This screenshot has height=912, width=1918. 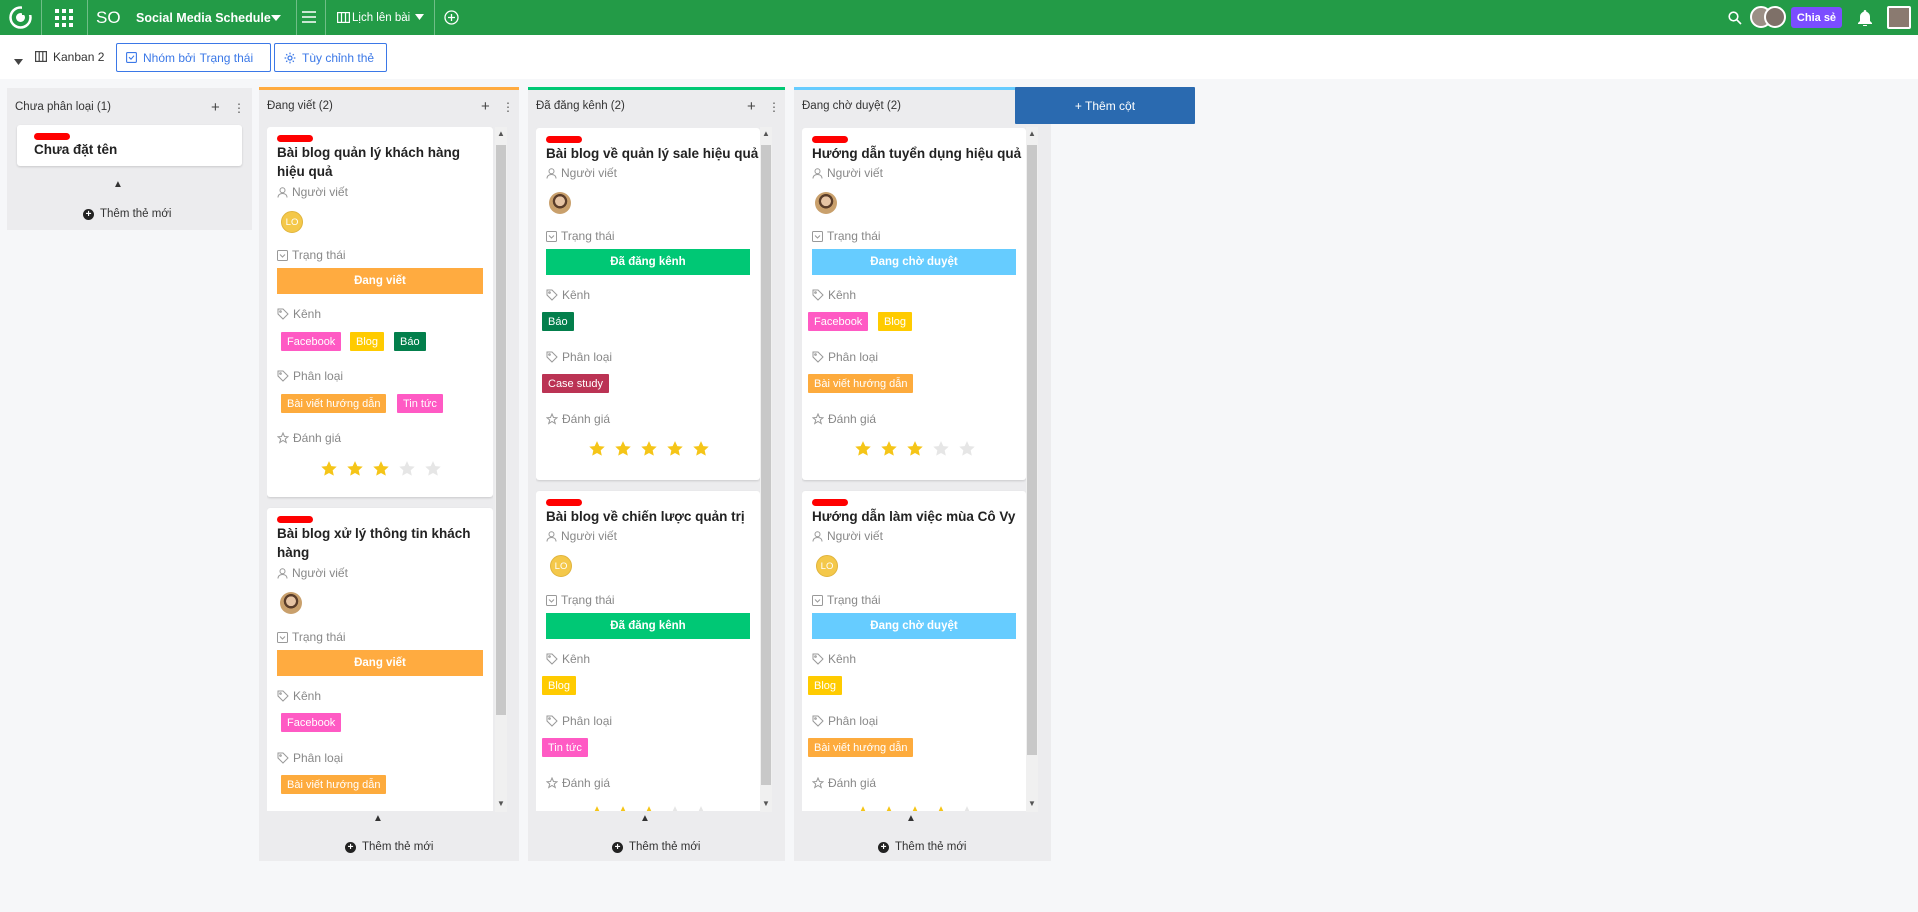 What do you see at coordinates (136, 214) in the screenshot?
I see `add-card-label: Thêm thẻ mới` at bounding box center [136, 214].